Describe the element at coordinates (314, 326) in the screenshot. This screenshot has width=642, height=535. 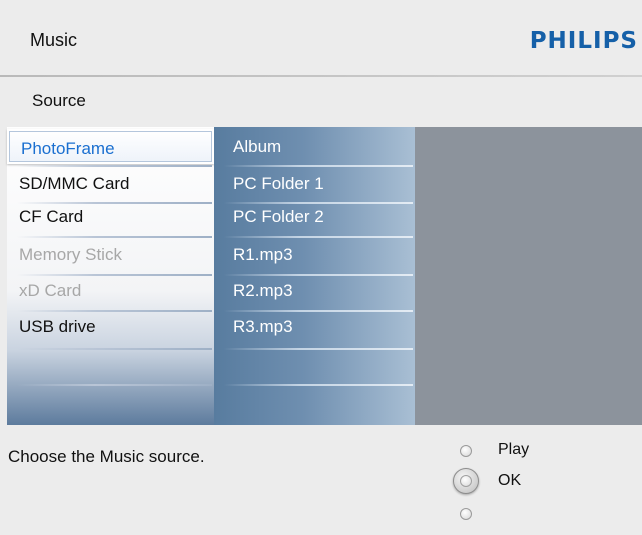
I see `content-item-r3-mp3: R3.mp3` at that location.